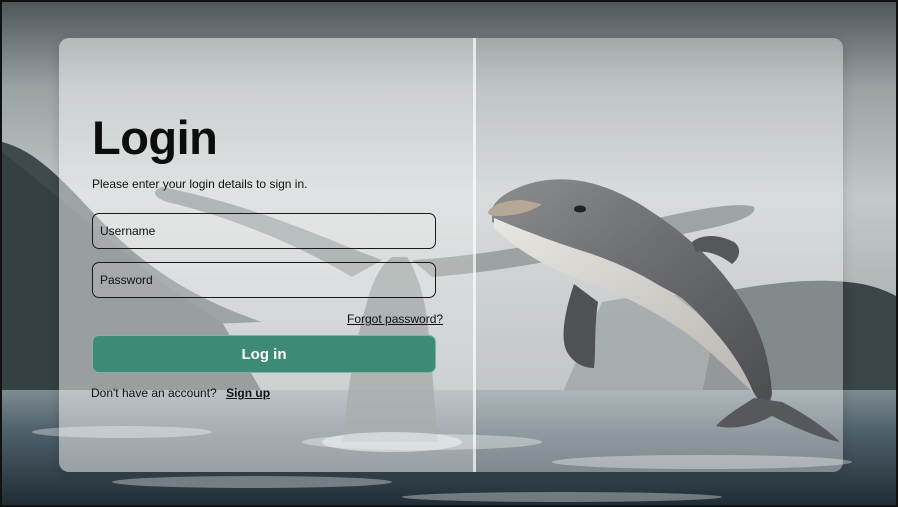 The width and height of the screenshot is (898, 507). I want to click on page-title: Login, so click(155, 137).